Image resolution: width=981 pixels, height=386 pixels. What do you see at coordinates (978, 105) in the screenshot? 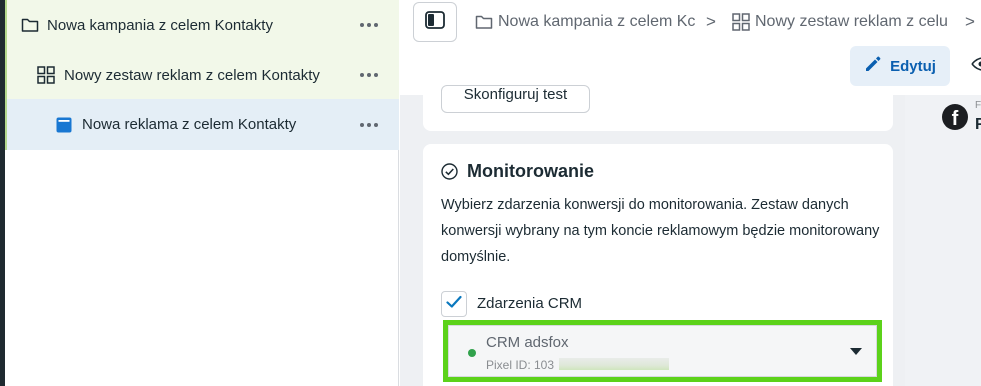
I see `preview-page-meta: F` at bounding box center [978, 105].